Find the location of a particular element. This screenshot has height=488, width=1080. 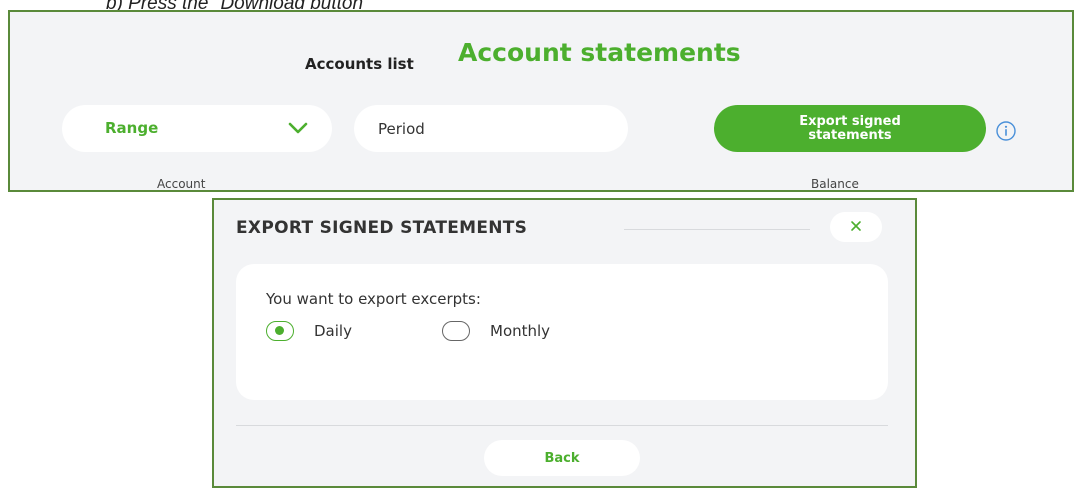

range-dropdown: Range is located at coordinates (197, 128).